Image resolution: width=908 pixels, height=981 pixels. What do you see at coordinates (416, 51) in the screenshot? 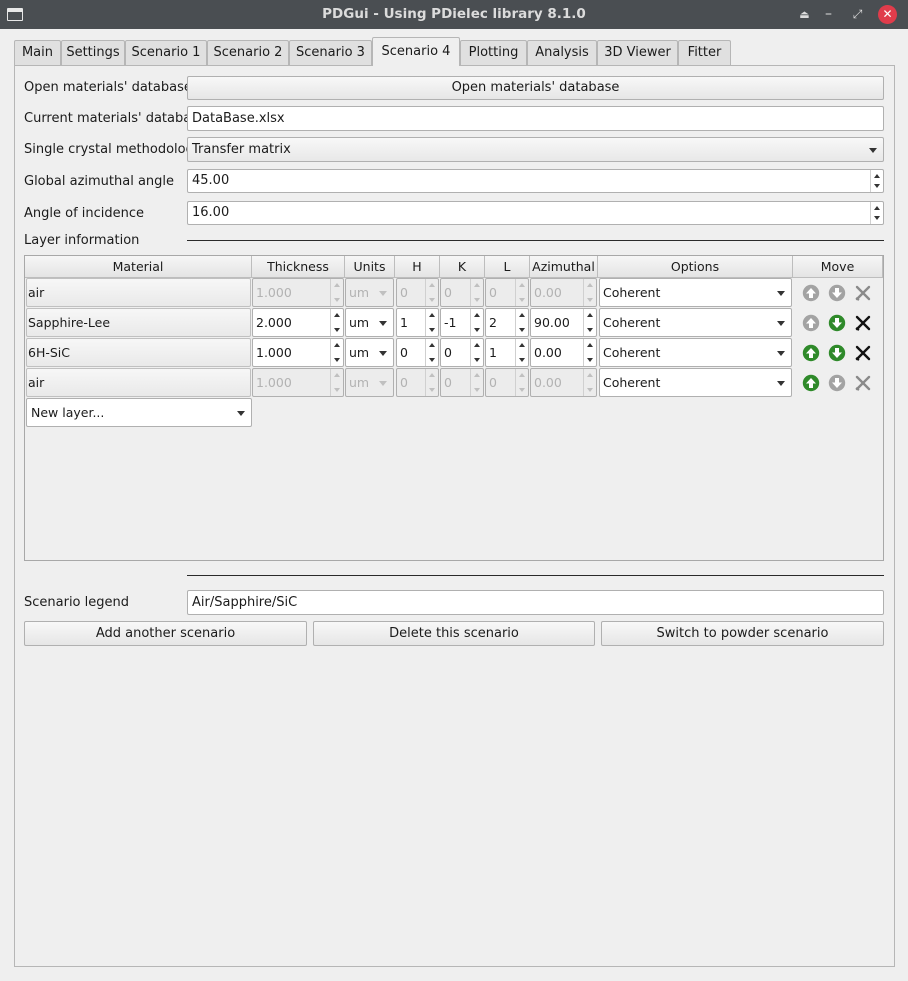
I see `tab-scenario-4: Scenario 4` at bounding box center [416, 51].